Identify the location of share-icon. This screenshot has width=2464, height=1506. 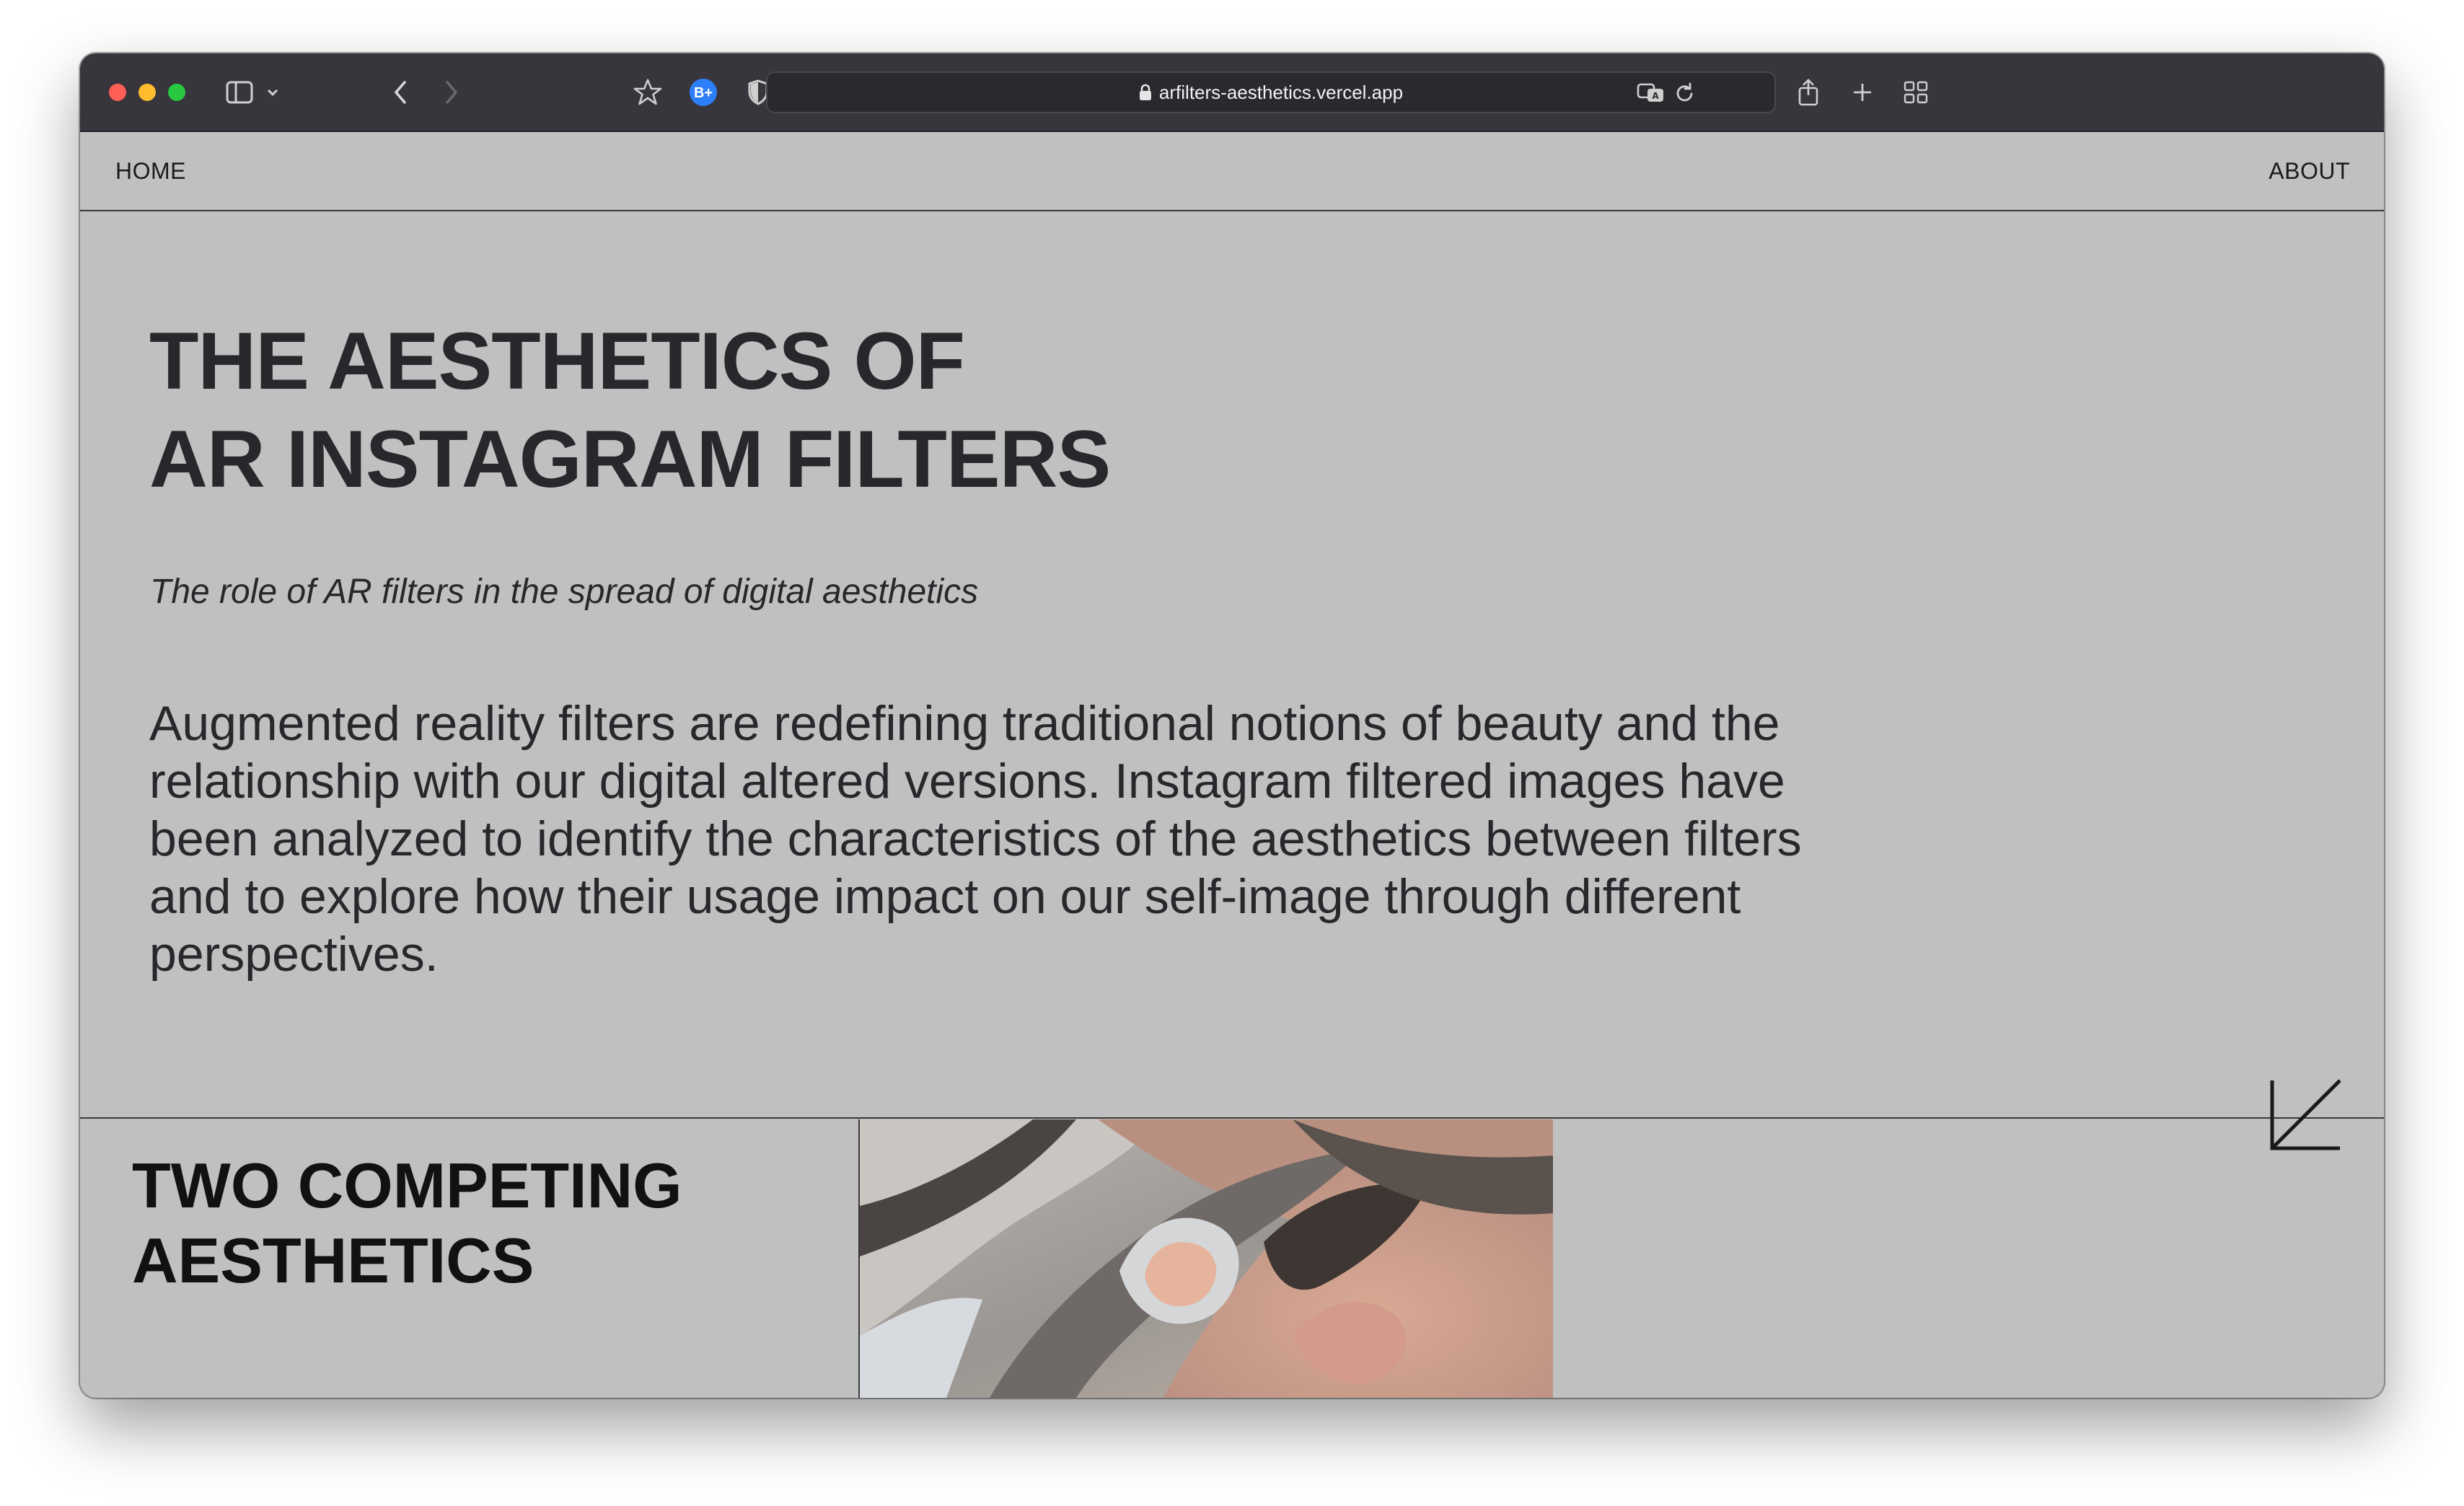
(1809, 93).